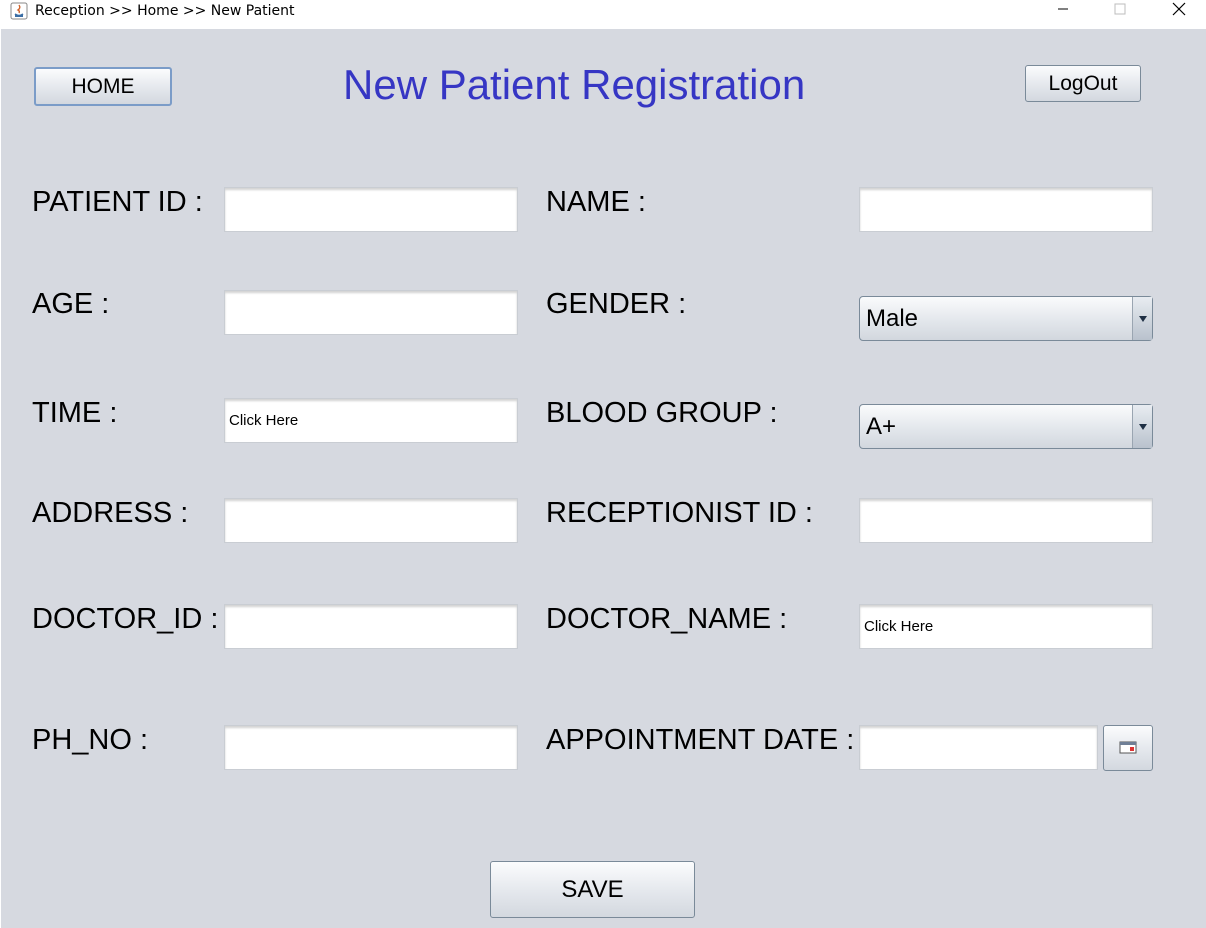  I want to click on gender-selected-value: Male, so click(892, 318).